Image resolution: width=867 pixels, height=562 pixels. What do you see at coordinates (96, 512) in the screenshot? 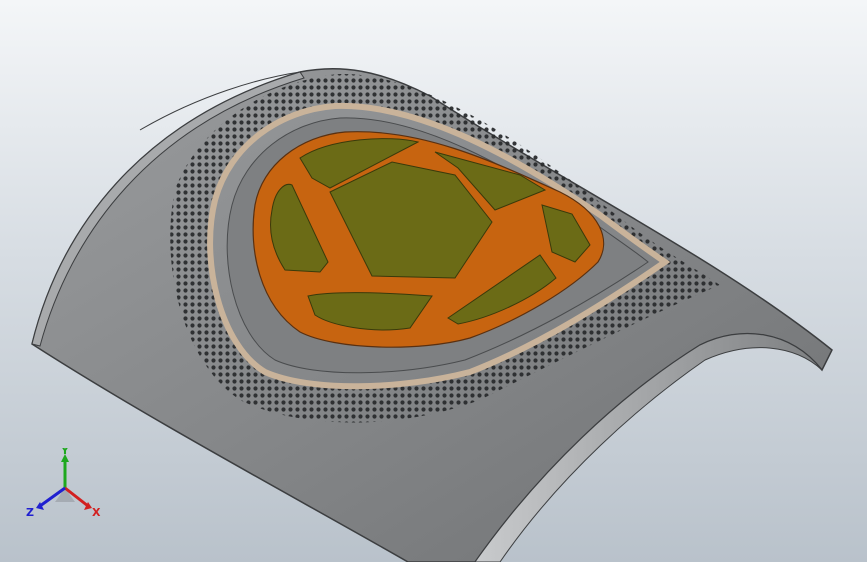
I see `x-axis-label: X` at bounding box center [96, 512].